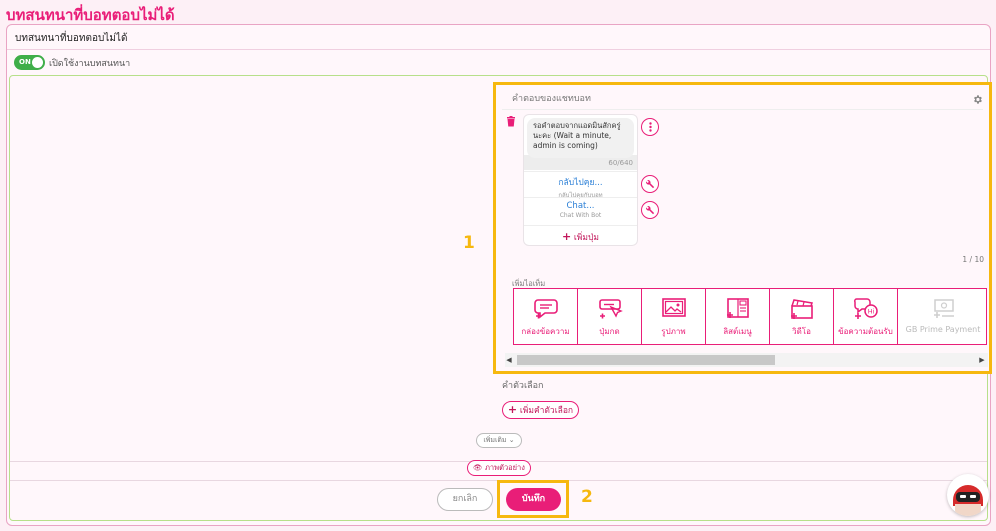 This screenshot has width=996, height=531. I want to click on page-count: 1 / 10, so click(973, 259).